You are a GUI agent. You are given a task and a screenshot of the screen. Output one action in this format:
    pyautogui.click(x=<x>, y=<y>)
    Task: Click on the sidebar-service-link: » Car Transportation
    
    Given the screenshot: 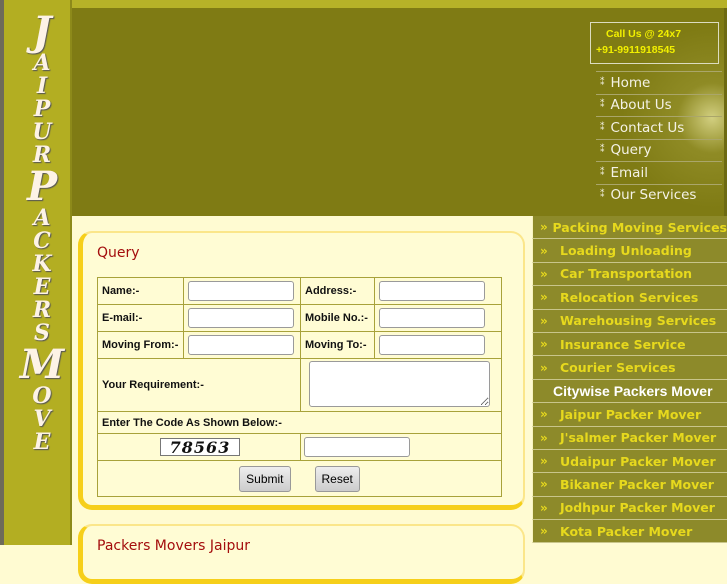 What is the action you would take?
    pyautogui.click(x=629, y=274)
    